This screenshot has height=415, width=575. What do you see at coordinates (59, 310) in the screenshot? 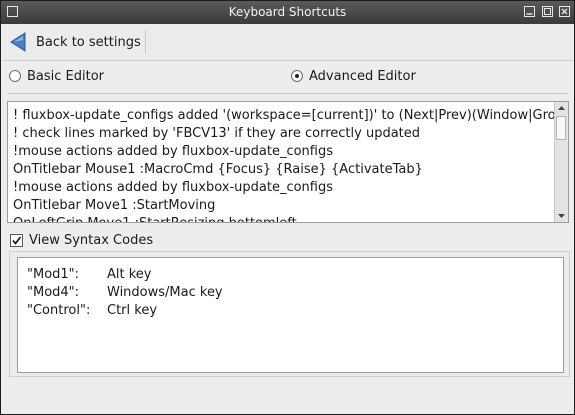
I see `syntax-code-key: "Control":` at bounding box center [59, 310].